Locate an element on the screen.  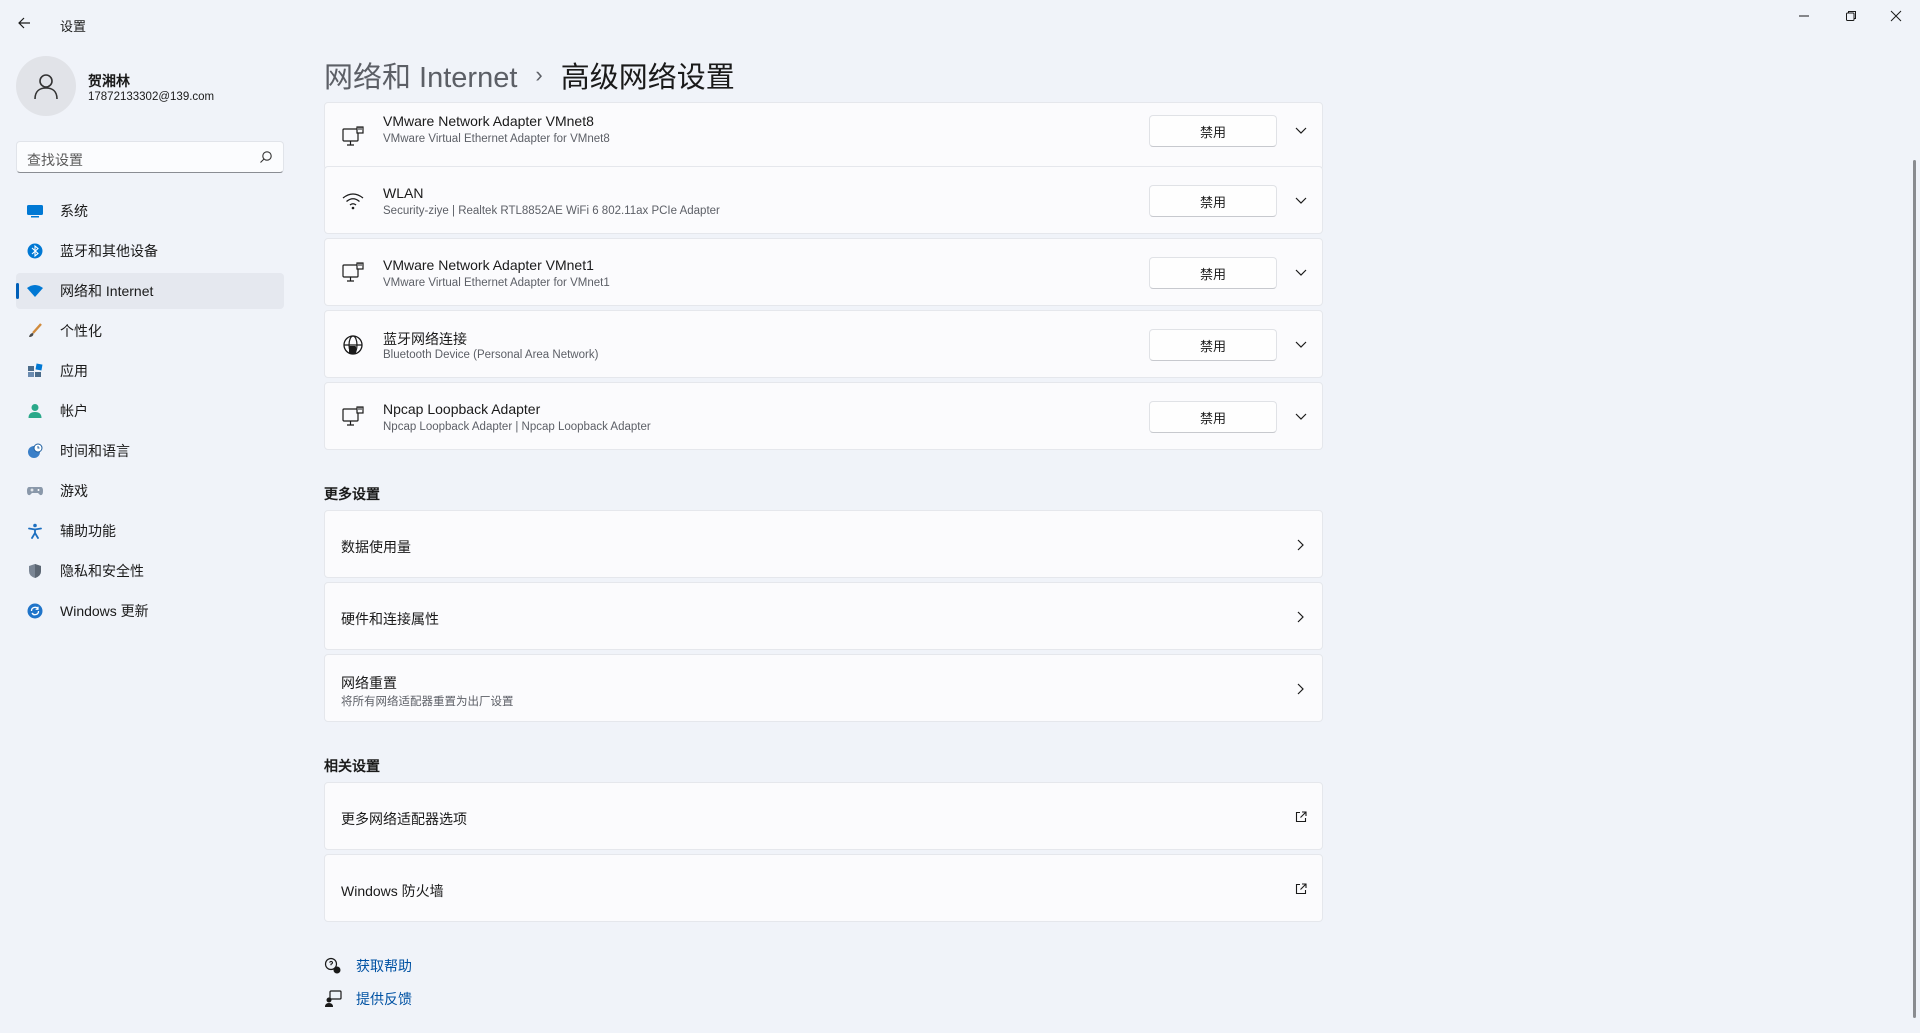
bluetooth-icon is located at coordinates (35, 251).